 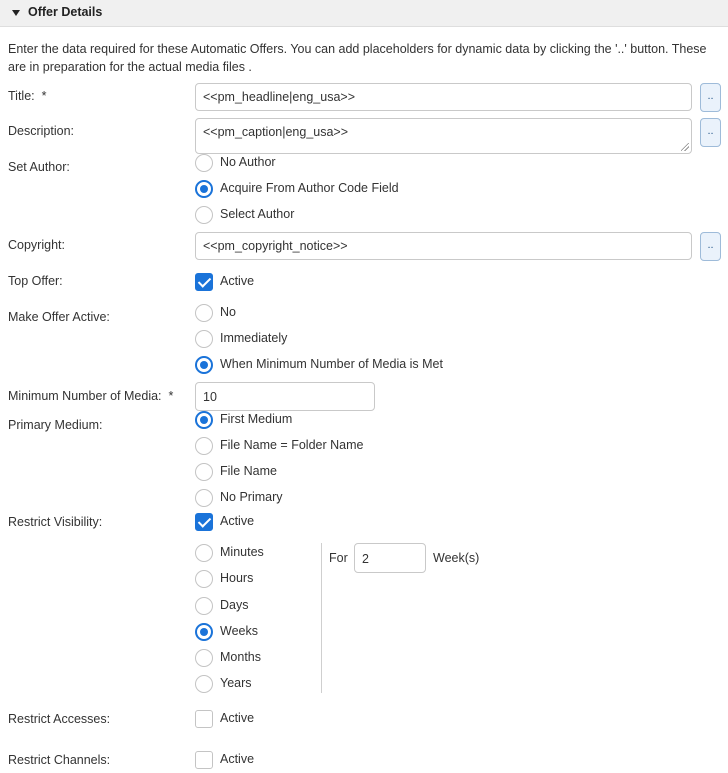 What do you see at coordinates (276, 132) in the screenshot?
I see `description-value: <<pm_caption|eng_usa>>` at bounding box center [276, 132].